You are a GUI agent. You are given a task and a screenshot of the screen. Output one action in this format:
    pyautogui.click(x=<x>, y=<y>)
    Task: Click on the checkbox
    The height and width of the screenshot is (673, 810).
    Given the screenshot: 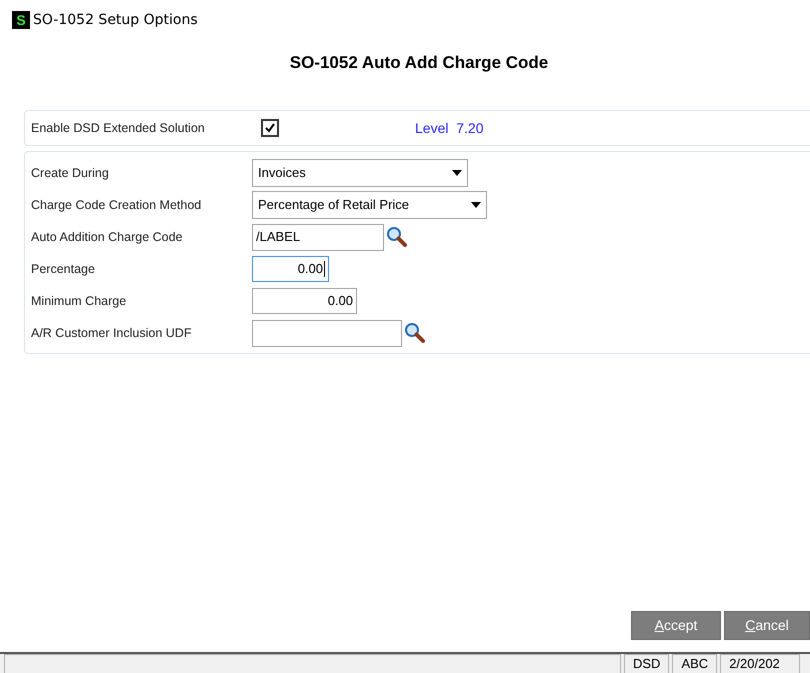 What is the action you would take?
    pyautogui.click(x=270, y=128)
    